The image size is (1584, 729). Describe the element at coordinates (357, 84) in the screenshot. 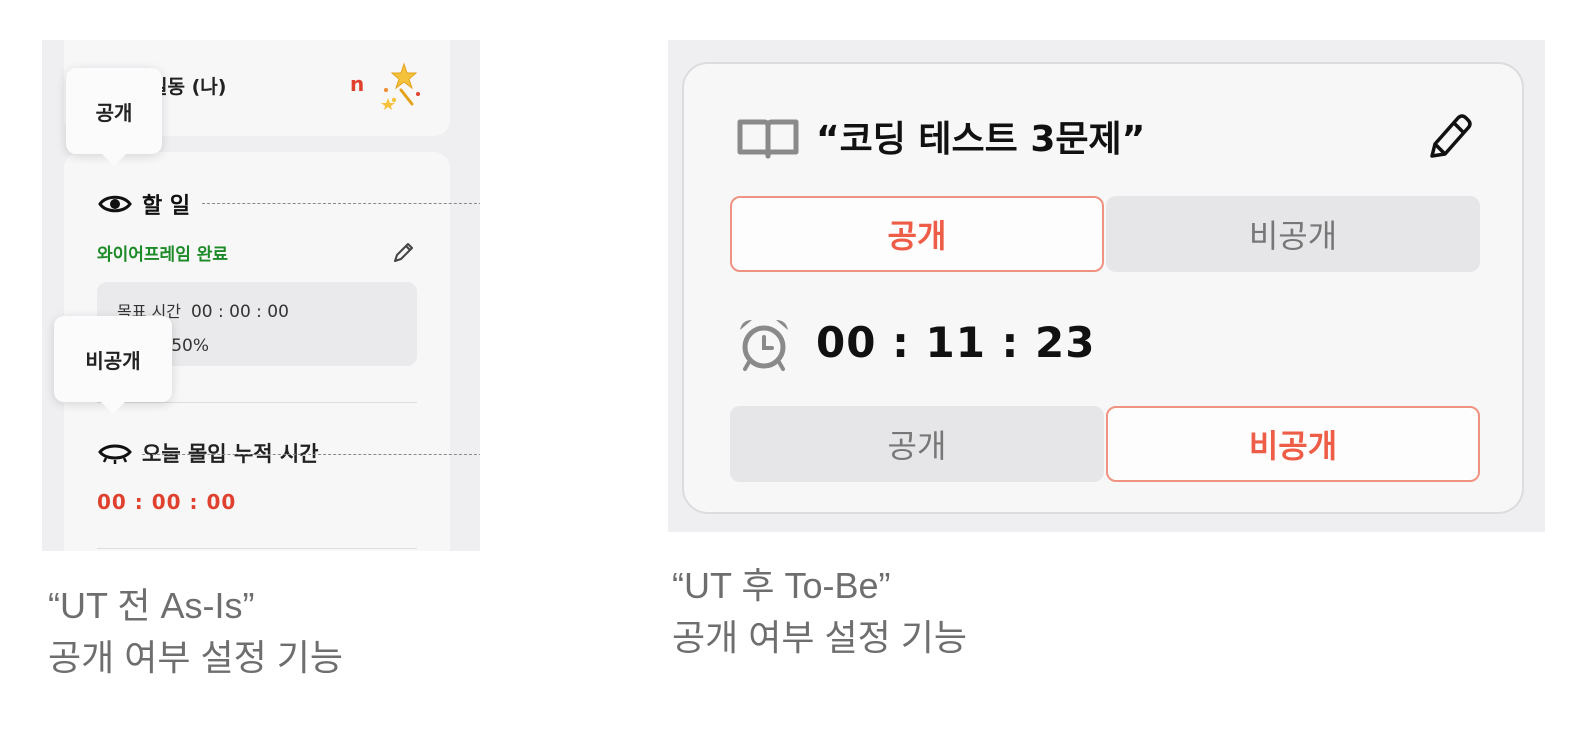

I see `new-badge: n` at that location.